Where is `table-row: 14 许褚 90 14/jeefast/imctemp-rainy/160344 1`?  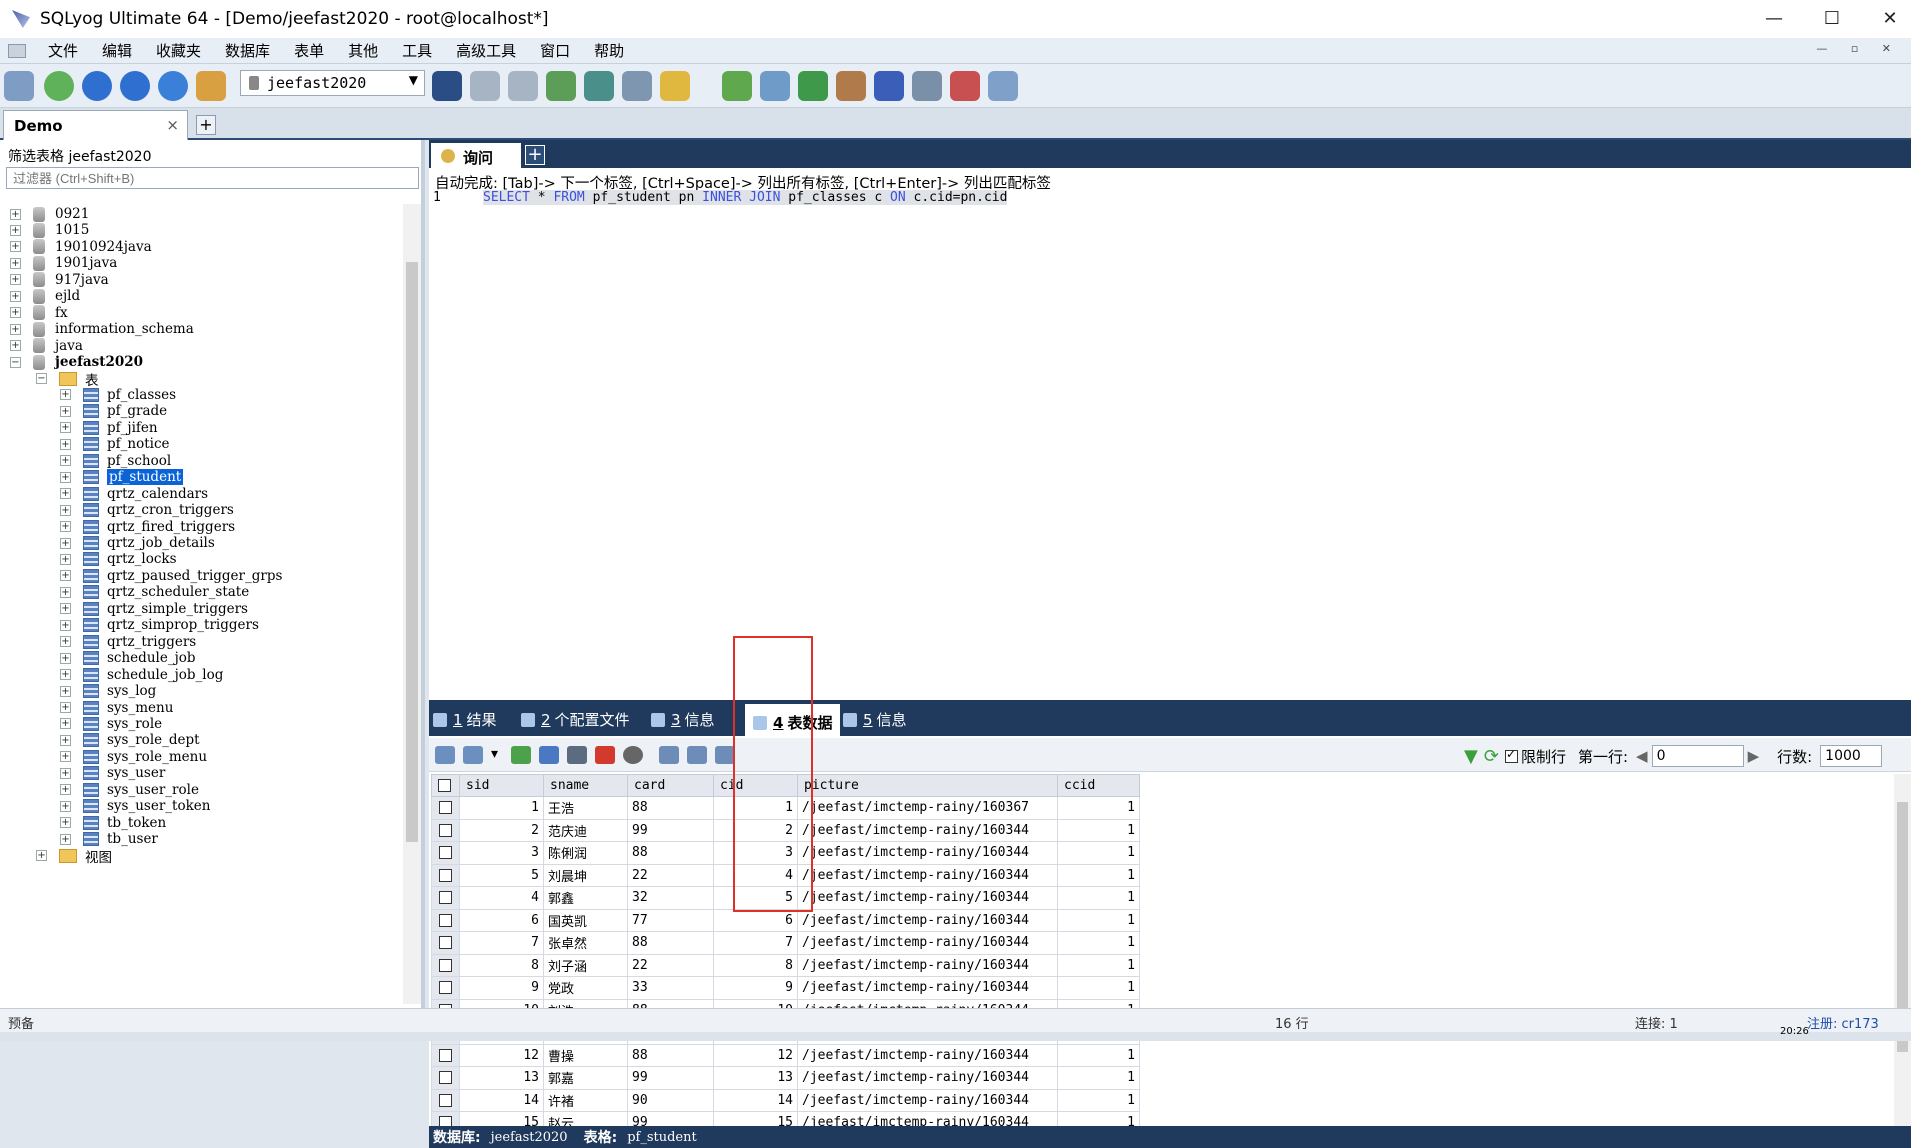 table-row: 14 许褚 90 14/jeefast/imctemp-rainy/160344 1 is located at coordinates (785, 1100).